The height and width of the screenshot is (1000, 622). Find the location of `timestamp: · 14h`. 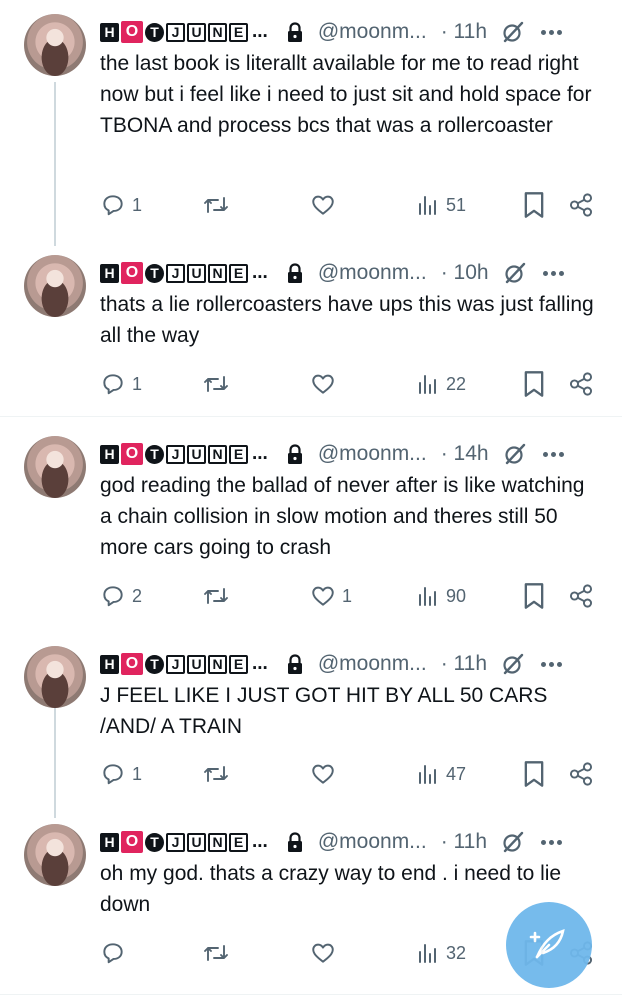

timestamp: · 14h is located at coordinates (465, 454).